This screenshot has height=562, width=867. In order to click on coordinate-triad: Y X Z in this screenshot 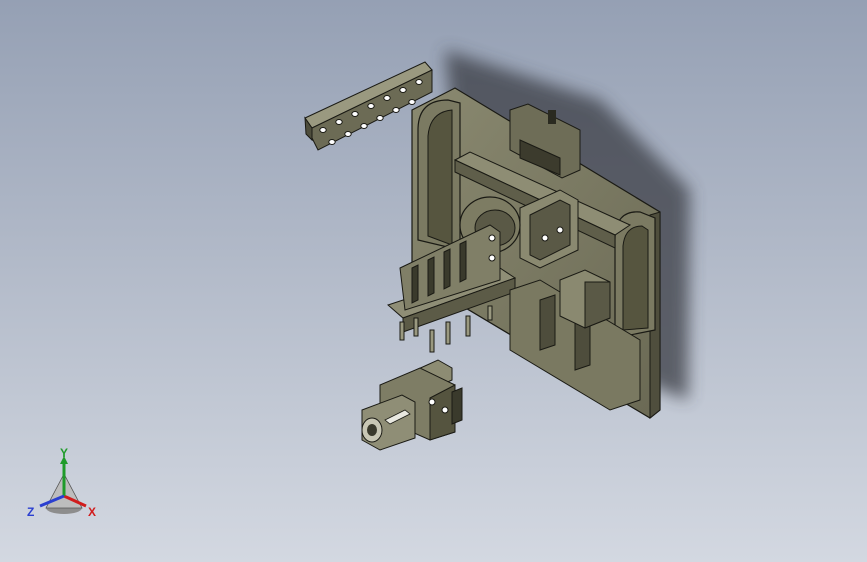, I will do `click(61, 482)`.